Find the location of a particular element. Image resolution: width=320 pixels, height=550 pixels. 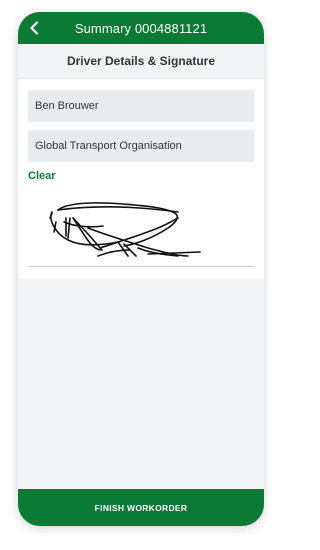

app-header: Summary 0004881121 is located at coordinates (141, 28).